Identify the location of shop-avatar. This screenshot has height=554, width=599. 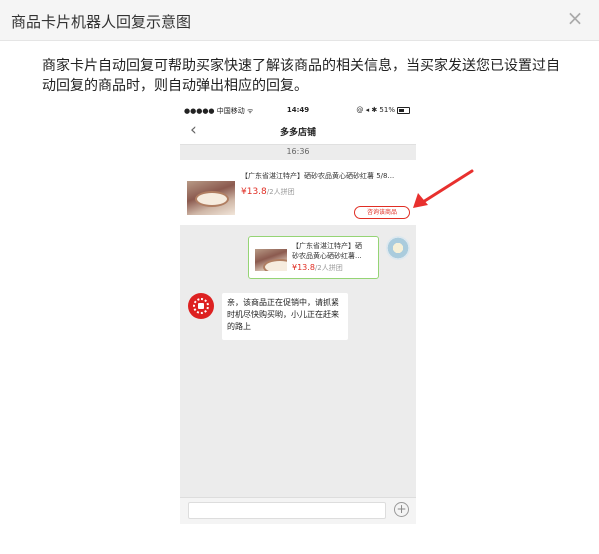
(201, 306).